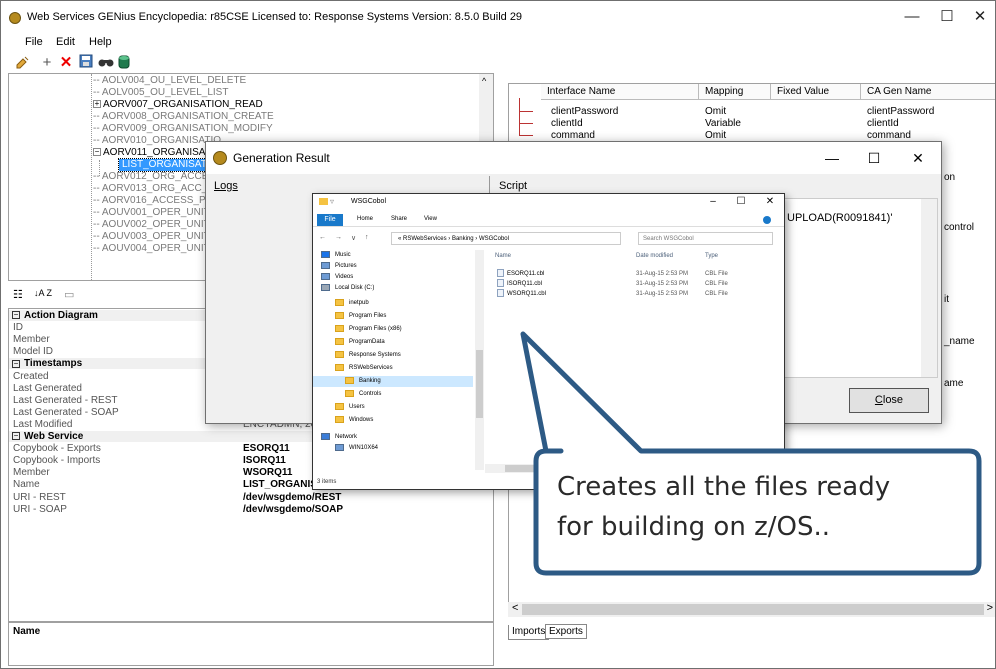 The image size is (996, 669). I want to click on tree-node: -- AOUV001_OPER_UNIT_, so click(154, 213).